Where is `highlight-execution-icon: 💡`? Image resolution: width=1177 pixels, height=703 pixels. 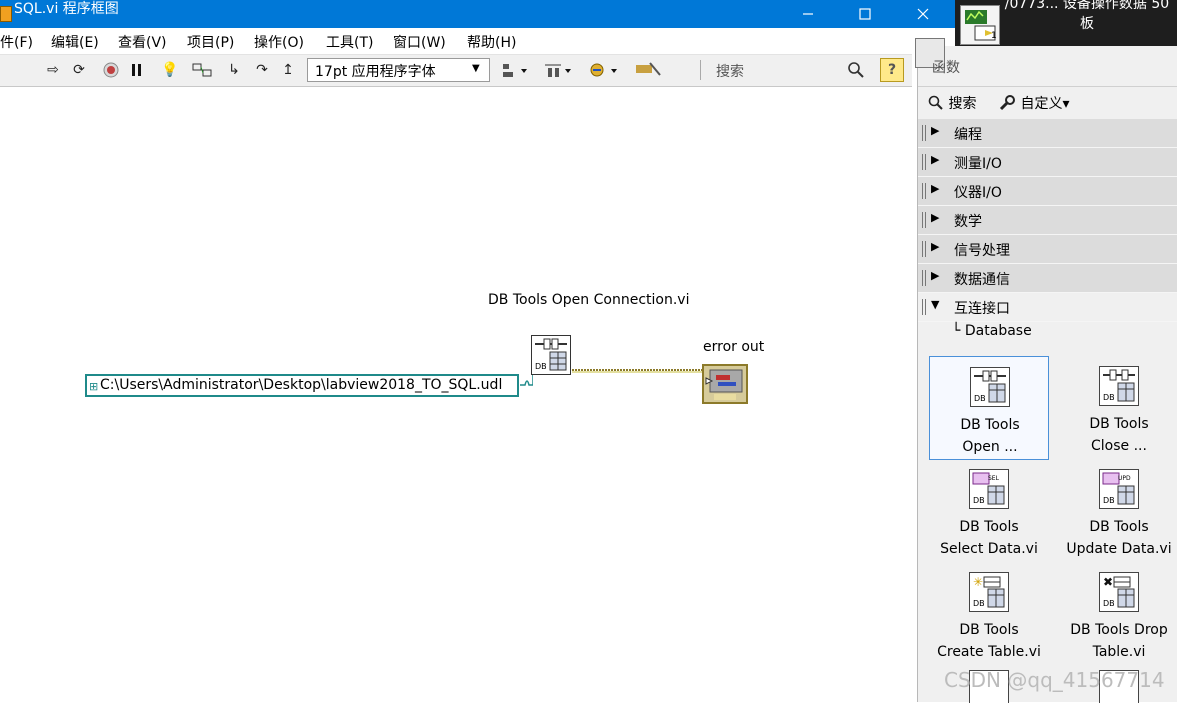 highlight-execution-icon: 💡 is located at coordinates (170, 70).